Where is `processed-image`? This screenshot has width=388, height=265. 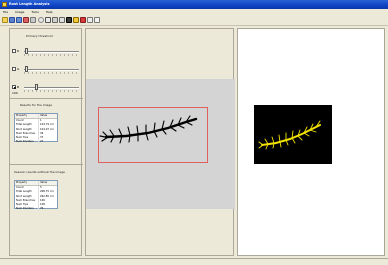
processed-image is located at coordinates (293, 134).